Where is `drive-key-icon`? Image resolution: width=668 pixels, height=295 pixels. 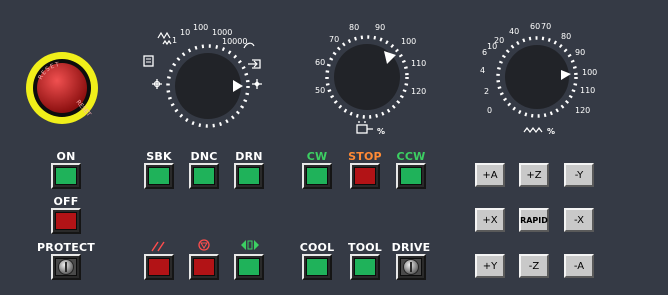 drive-key-icon is located at coordinates (411, 267).